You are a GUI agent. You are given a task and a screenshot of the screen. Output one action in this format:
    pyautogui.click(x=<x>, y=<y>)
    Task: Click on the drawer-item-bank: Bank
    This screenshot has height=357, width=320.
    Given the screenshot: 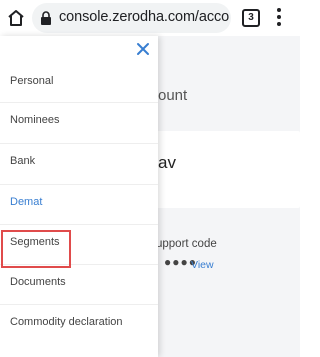 What is the action you would take?
    pyautogui.click(x=79, y=162)
    